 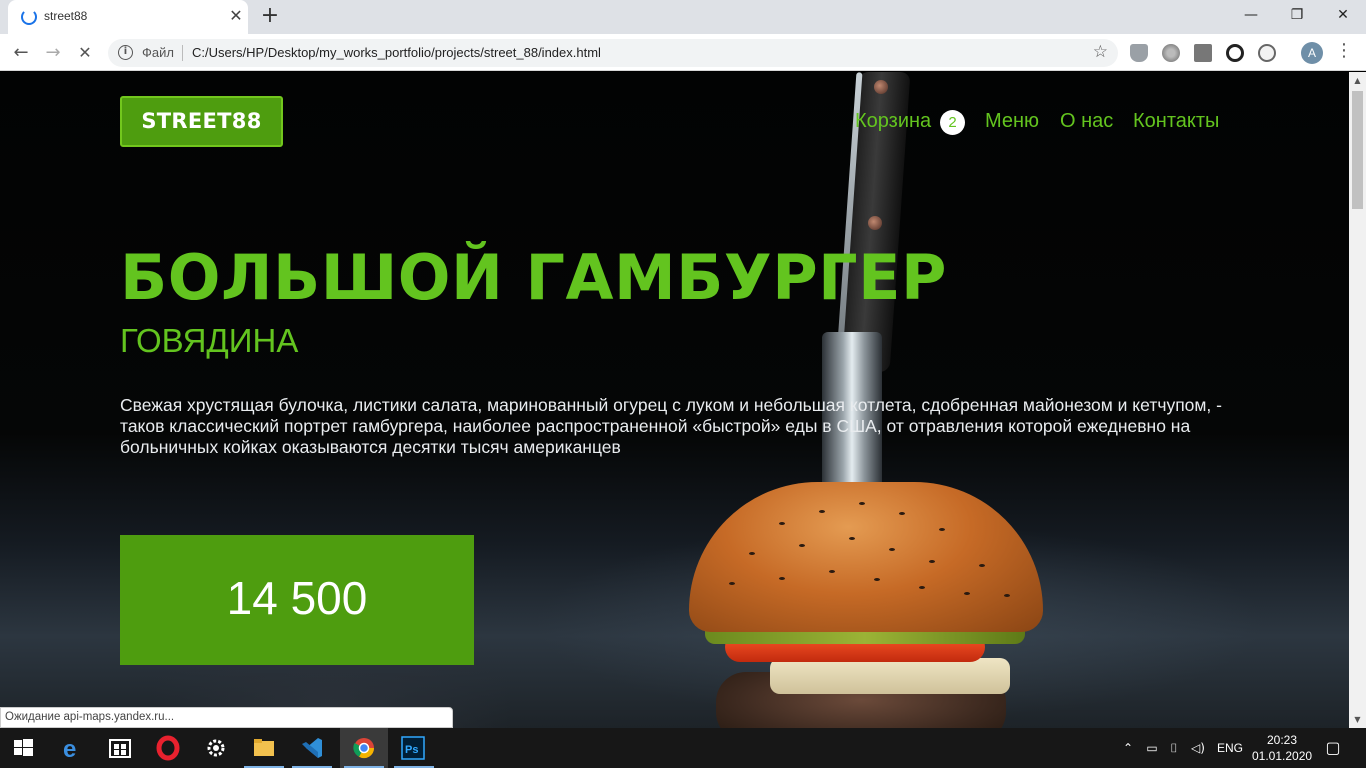 What do you see at coordinates (683, 17) in the screenshot?
I see `browser-tab-strip: street88 ✕ + — ❐ ✕` at bounding box center [683, 17].